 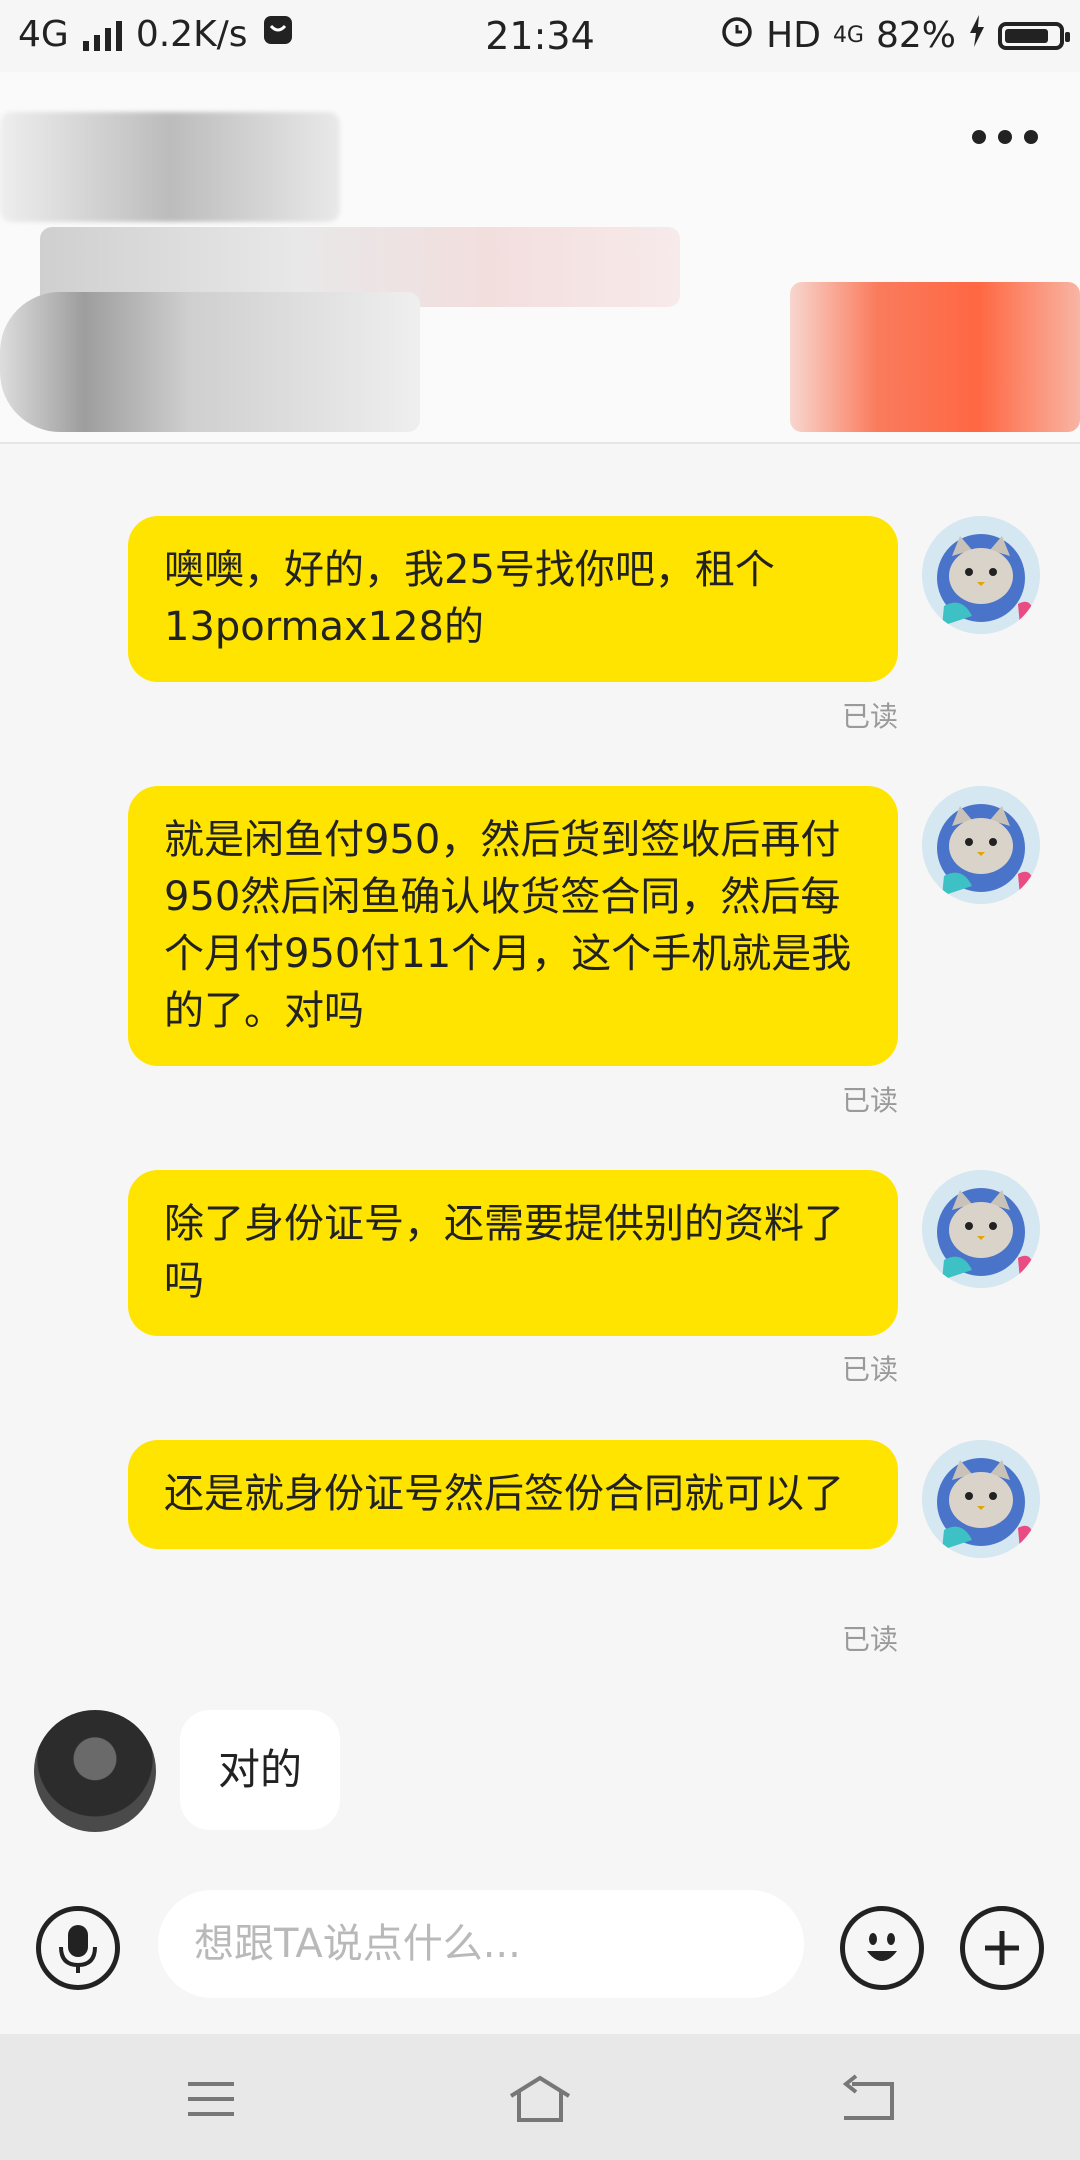 I want to click on battery-percent: 82%, so click(x=915, y=35).